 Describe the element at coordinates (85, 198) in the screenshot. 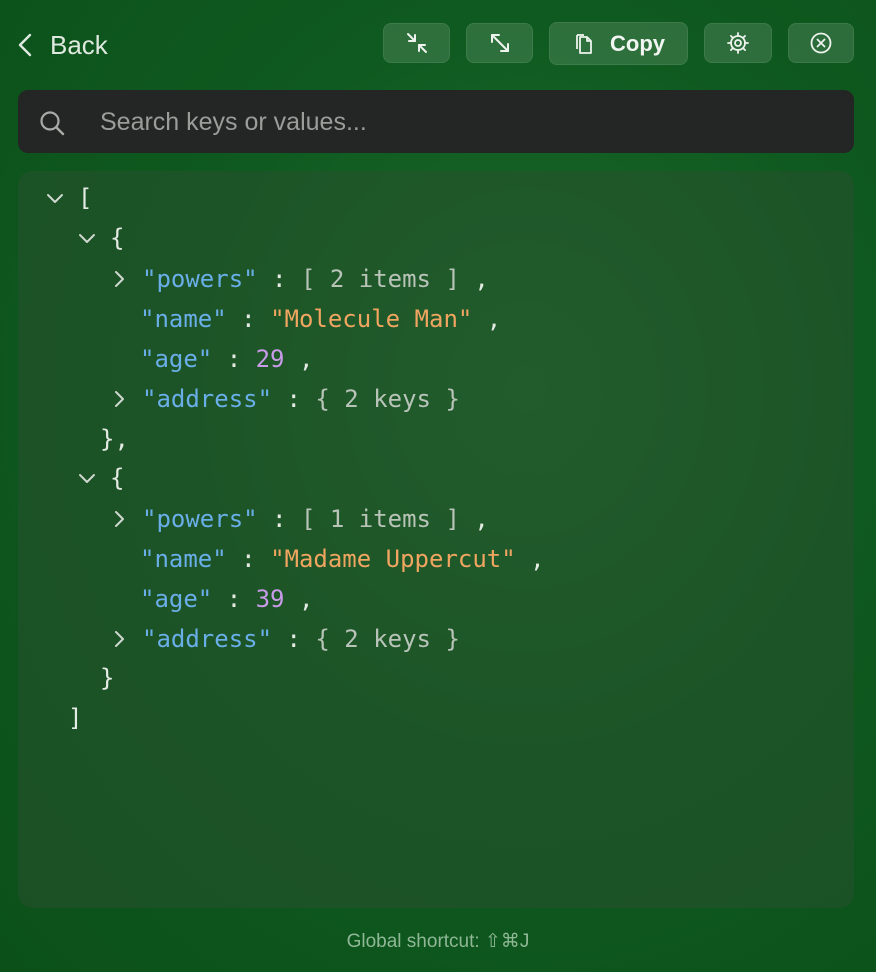

I see `open-bracket: [` at that location.